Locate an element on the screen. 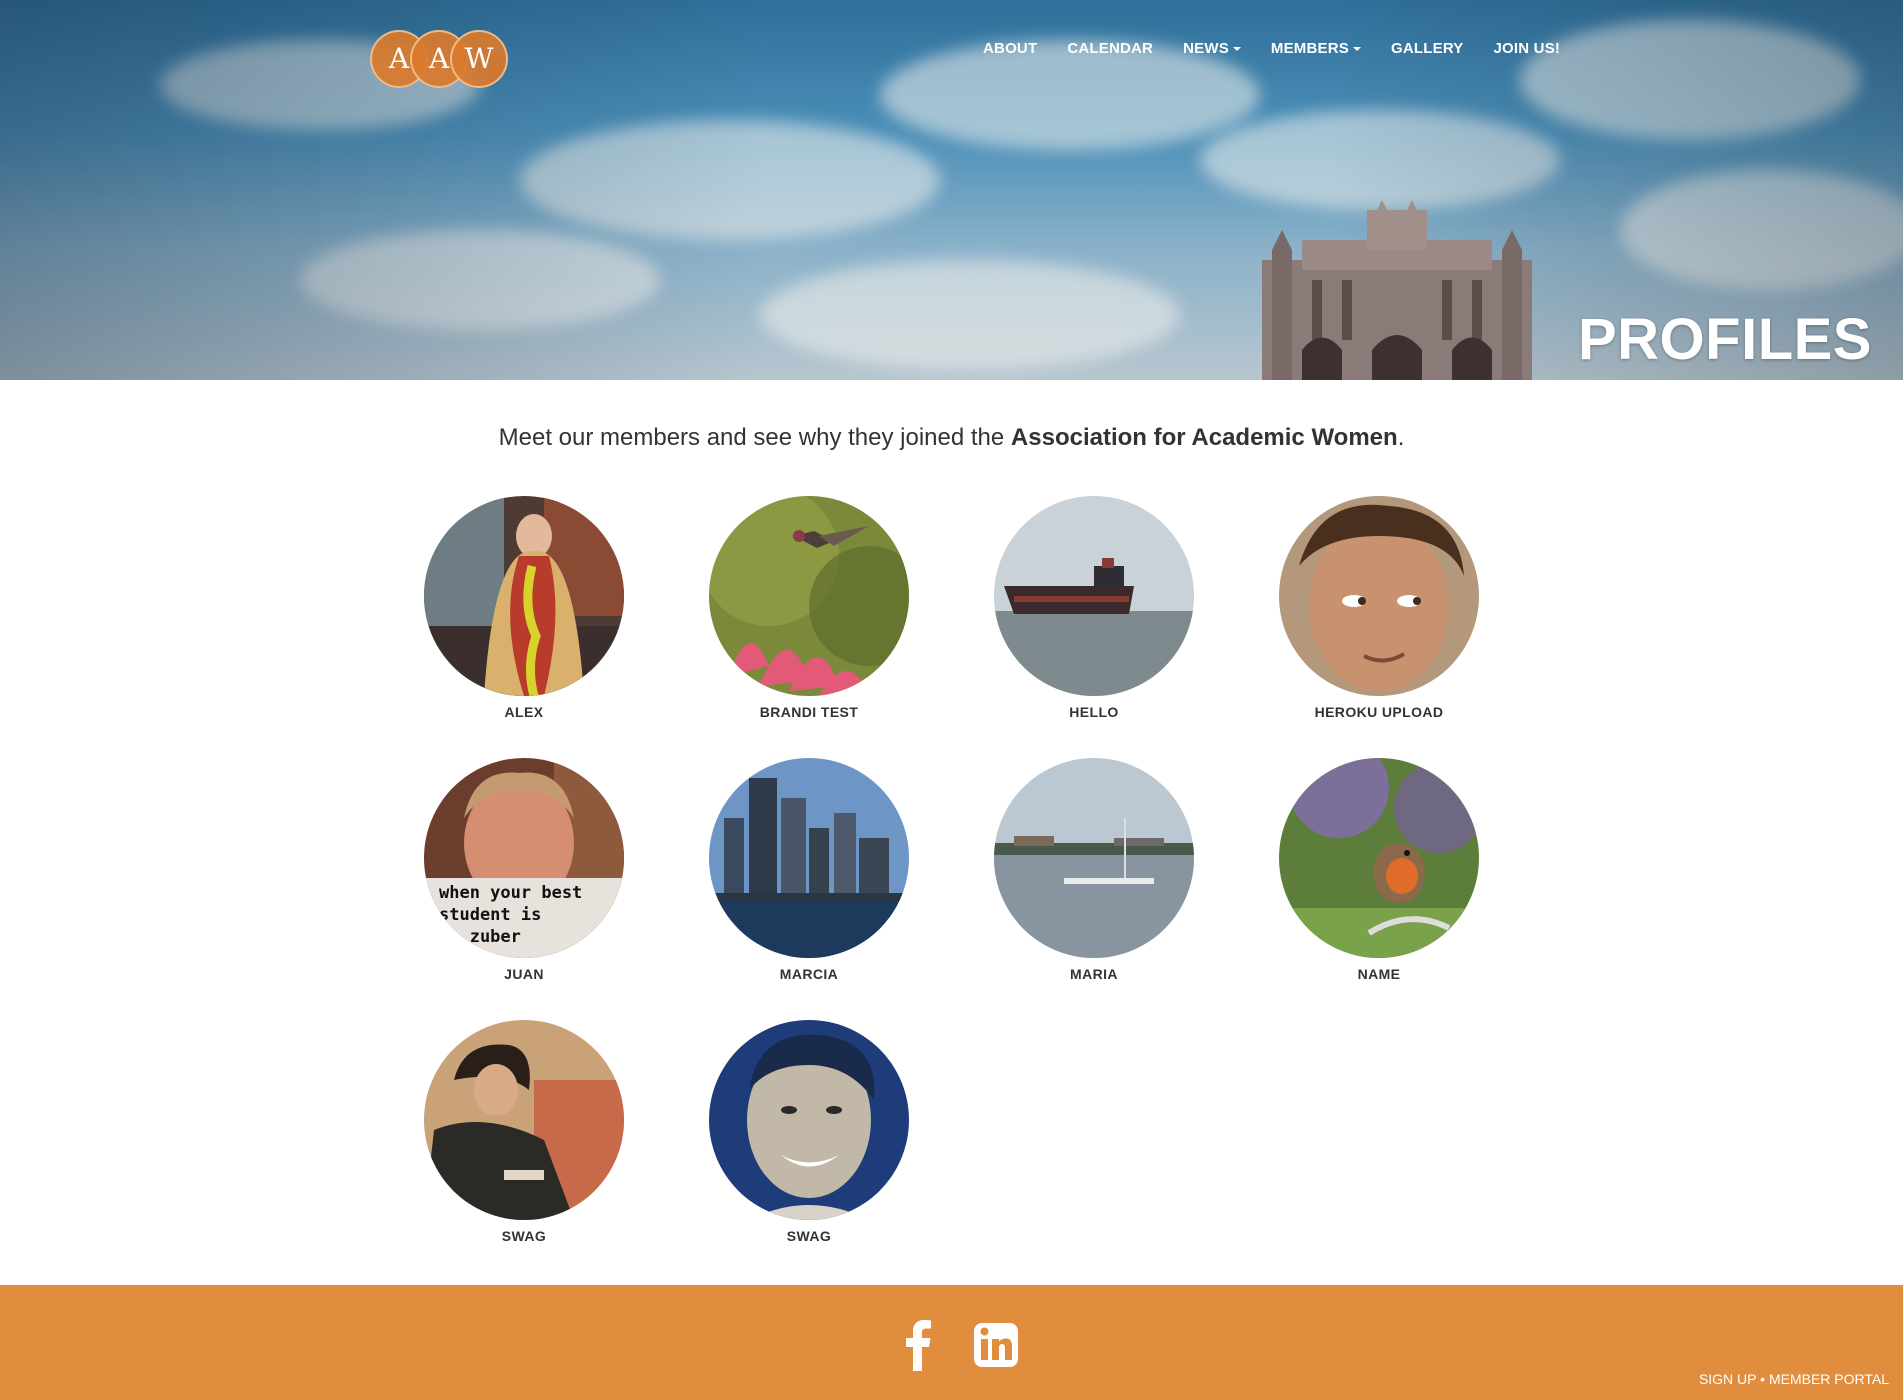 The width and height of the screenshot is (1903, 1400). member-name: MARIA is located at coordinates (1094, 974).